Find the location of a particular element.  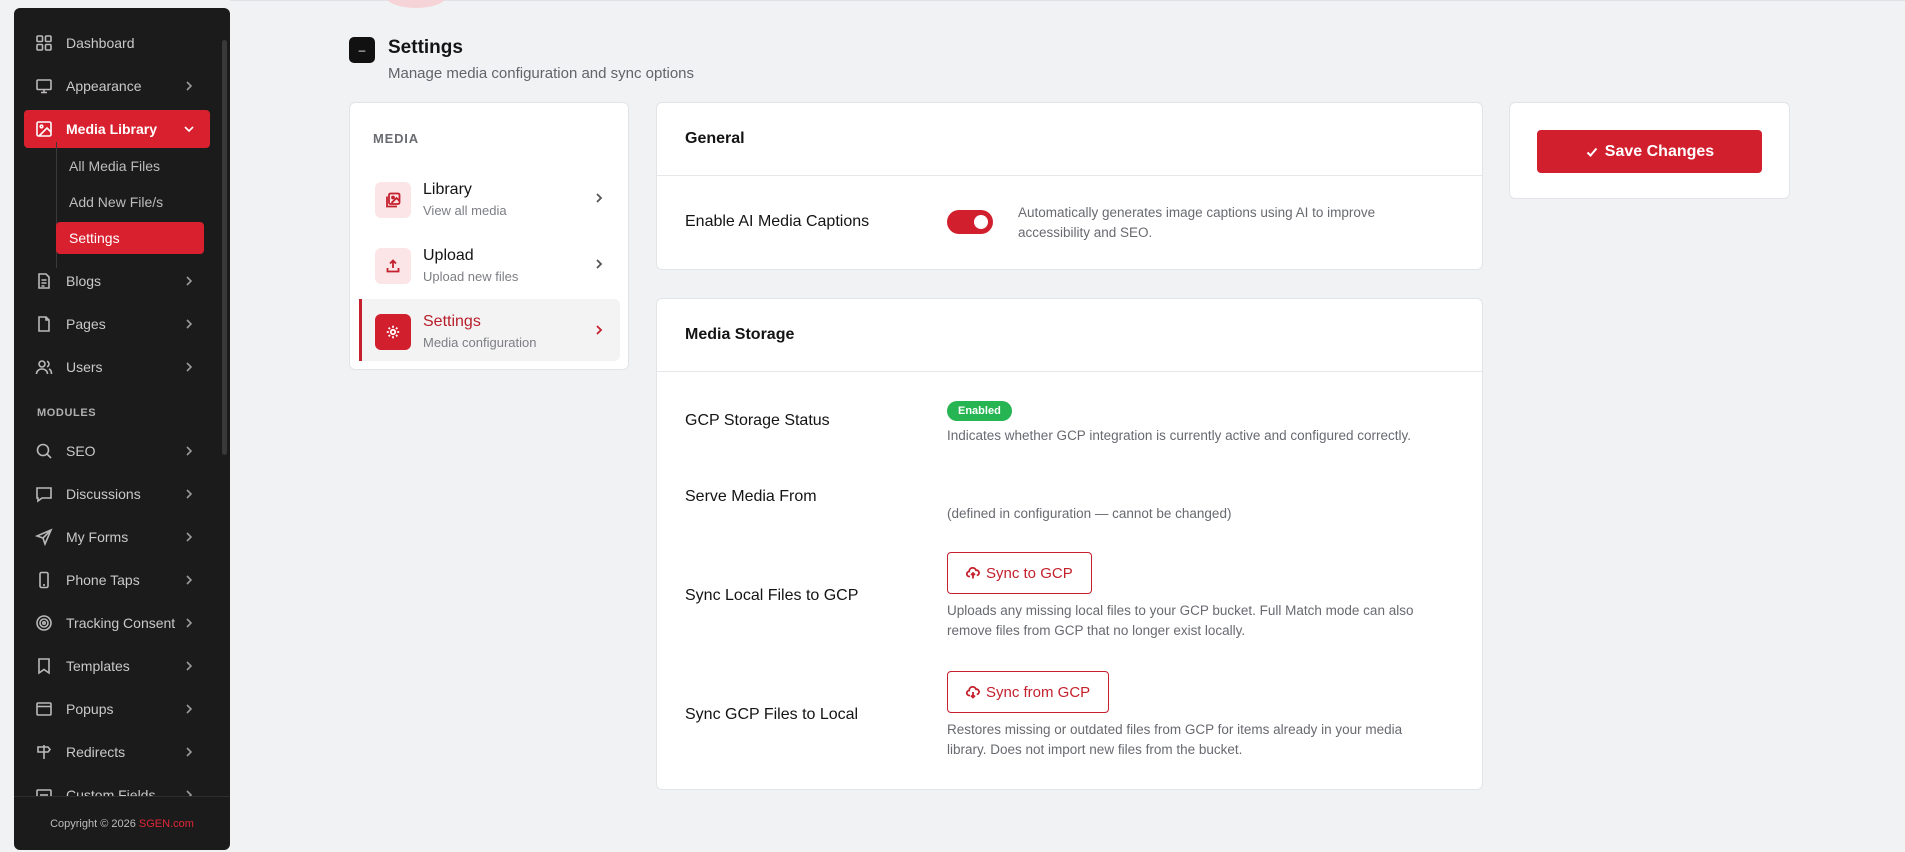

copyright-text: Copyright © 2026 is located at coordinates (94, 823).